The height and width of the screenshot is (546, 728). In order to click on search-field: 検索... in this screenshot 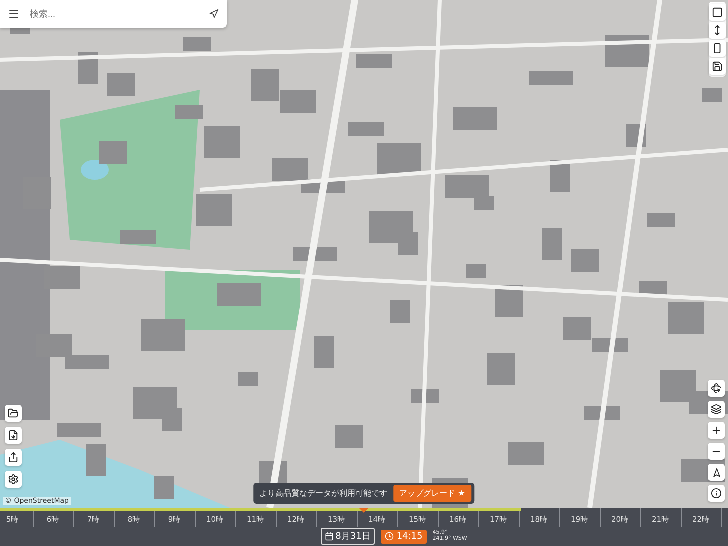, I will do `click(113, 14)`.